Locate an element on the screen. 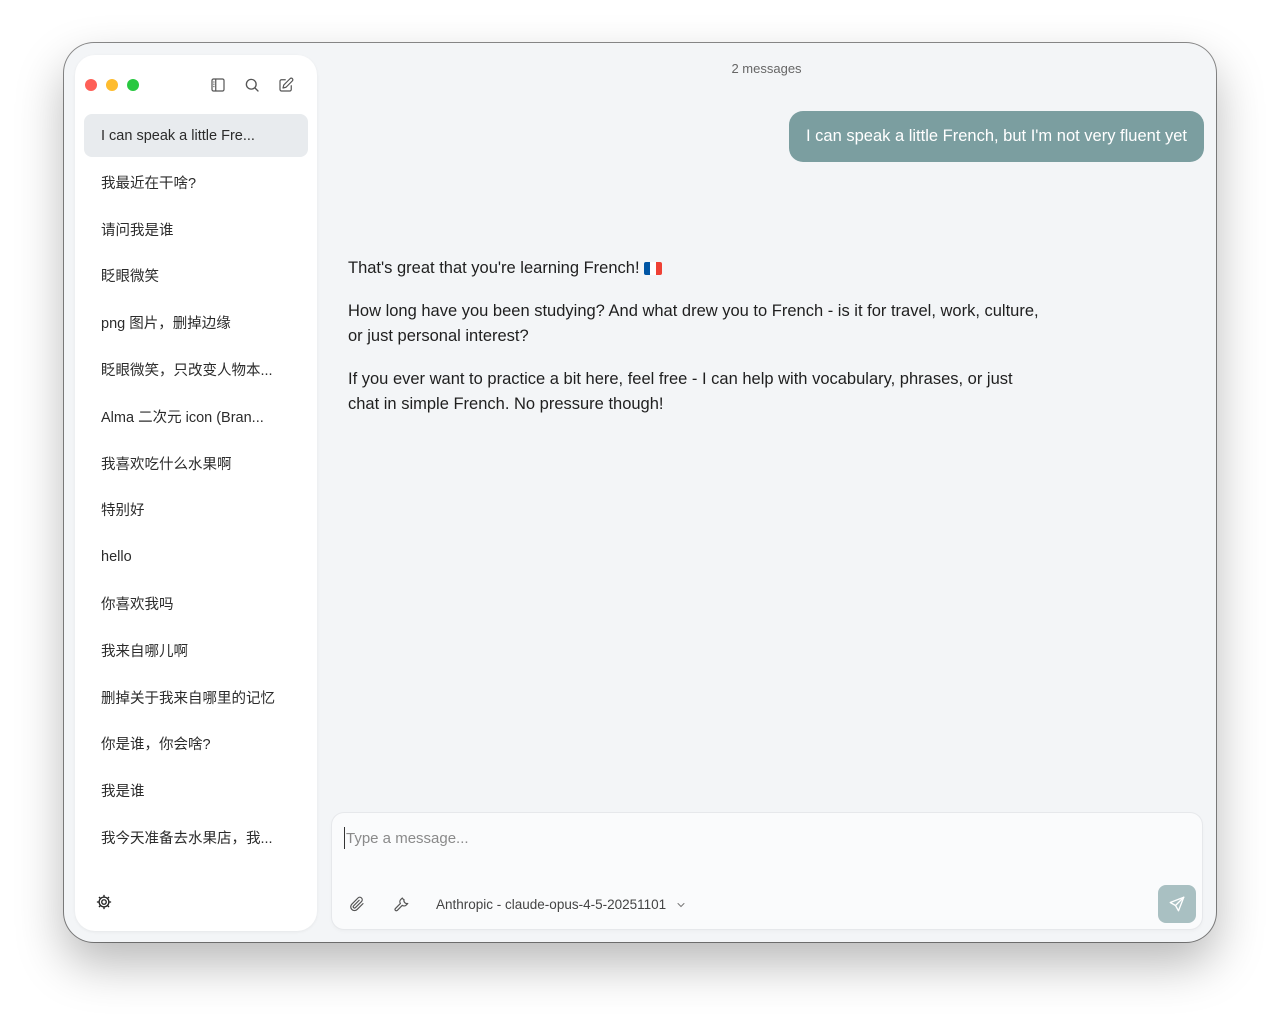 The width and height of the screenshot is (1280, 1027). conversation-item: 我喜欢吃什么水果啊 is located at coordinates (196, 463).